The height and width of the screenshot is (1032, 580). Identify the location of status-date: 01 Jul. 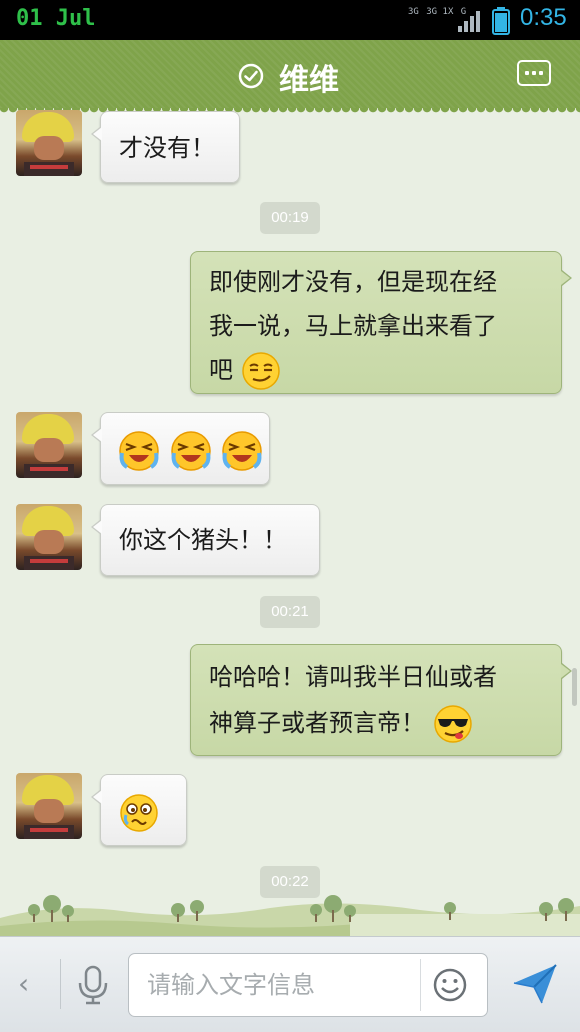
(56, 18).